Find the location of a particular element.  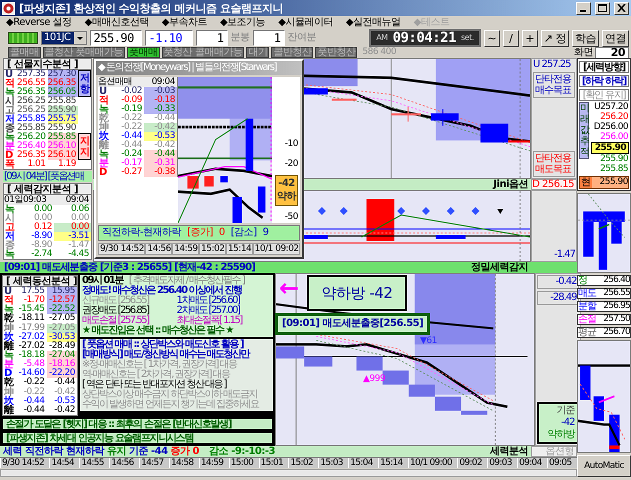

menu-item: ◆매매신호선택 is located at coordinates (116, 23).